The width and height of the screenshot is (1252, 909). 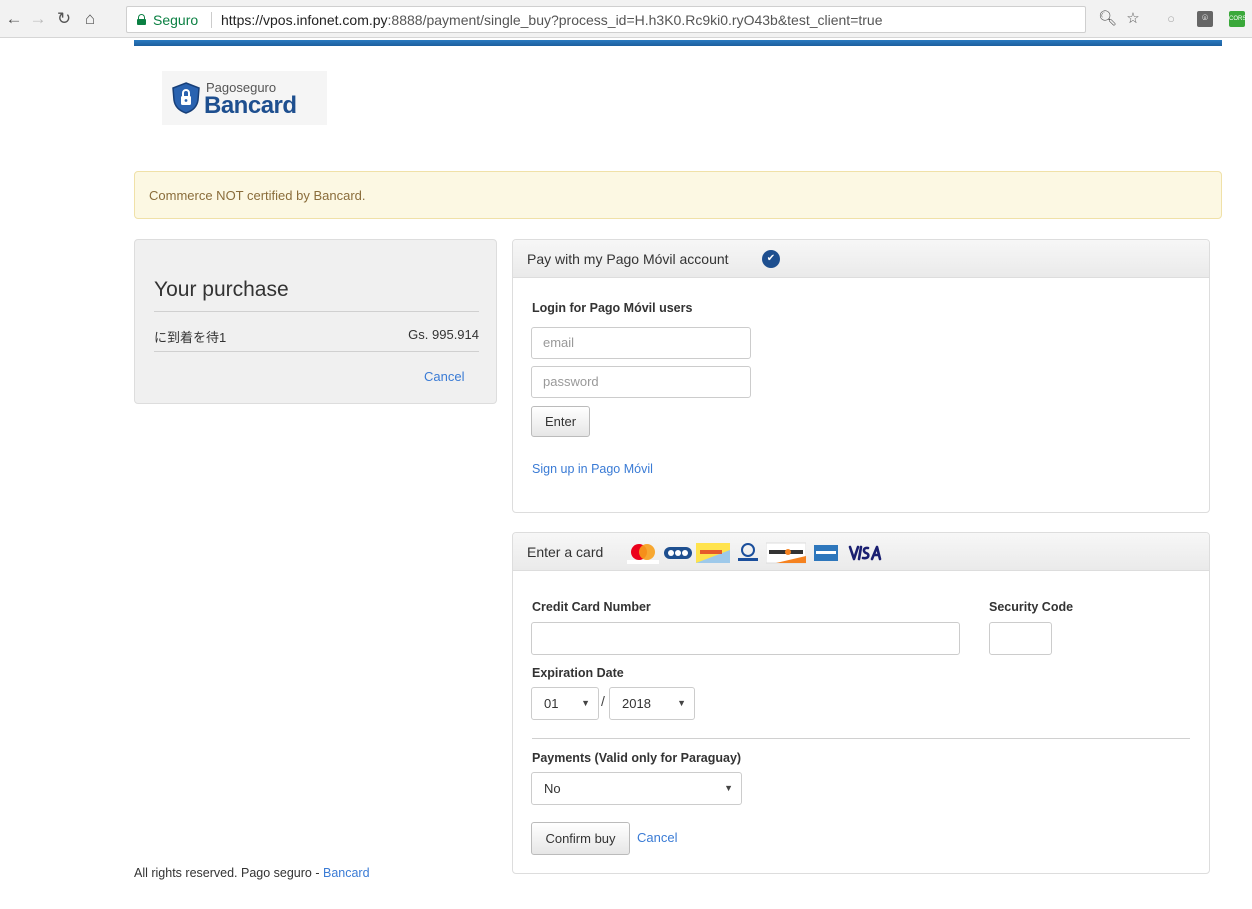 I want to click on exp-year-select: 2018 ▼, so click(x=652, y=703).